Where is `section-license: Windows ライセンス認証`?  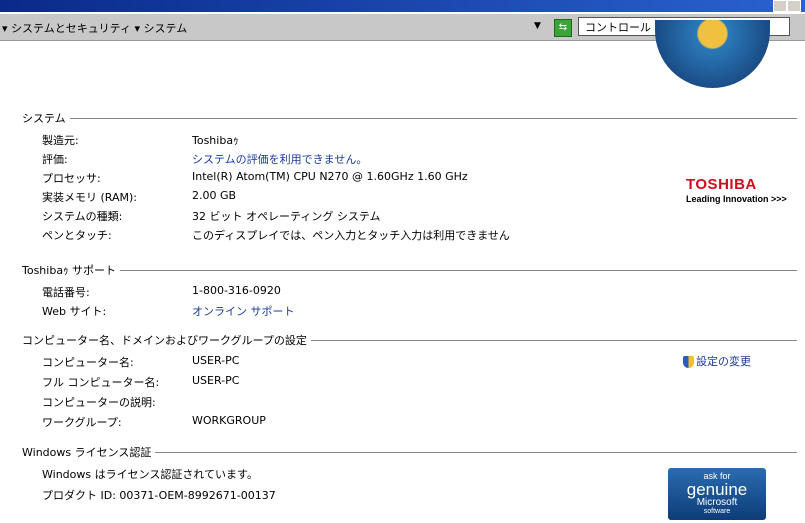
section-license: Windows ライセンス認証 is located at coordinates (409, 452).